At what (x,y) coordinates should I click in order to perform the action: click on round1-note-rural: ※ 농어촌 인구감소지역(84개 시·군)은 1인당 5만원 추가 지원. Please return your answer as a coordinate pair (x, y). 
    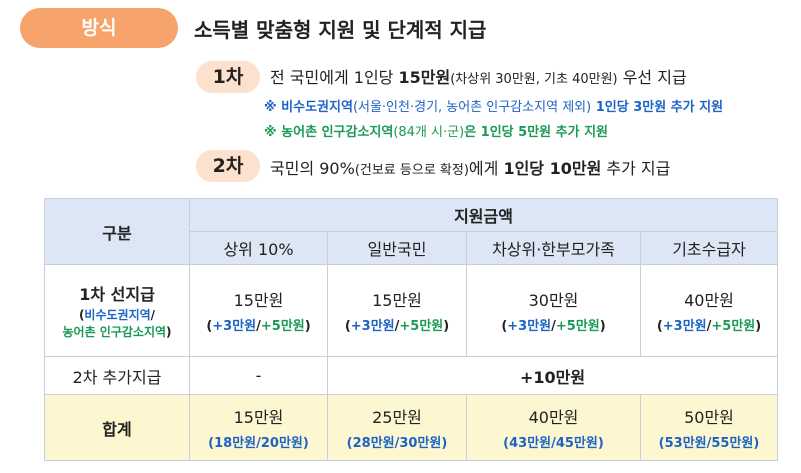
    Looking at the image, I should click on (436, 132).